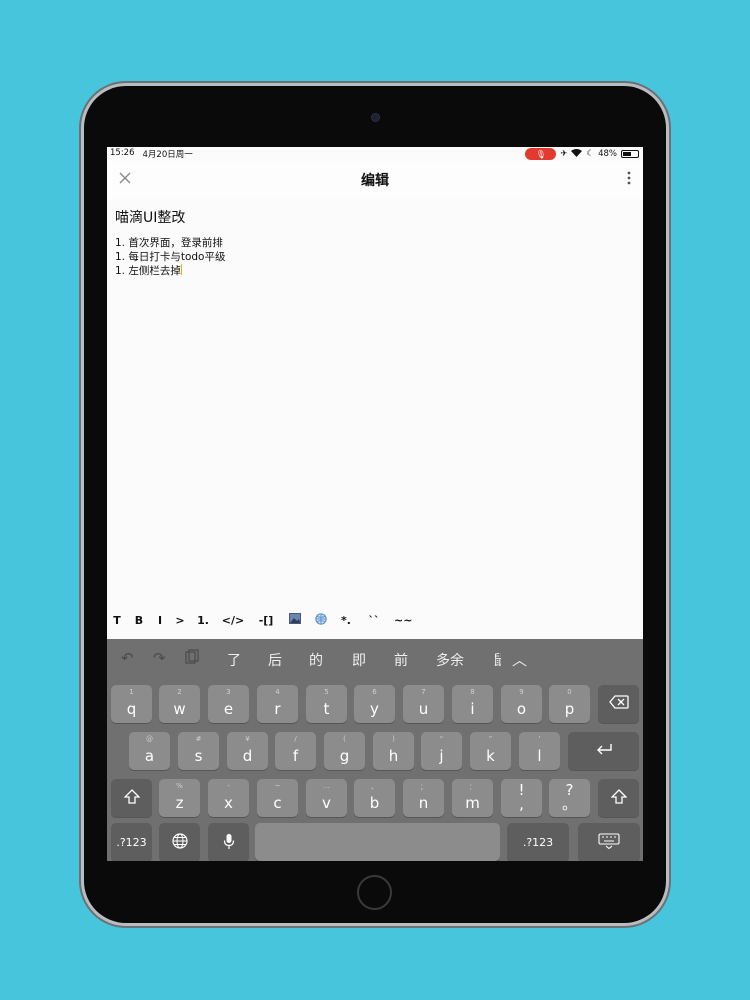 This screenshot has height=1000, width=750. I want to click on suggestion-word: 的, so click(316, 660).